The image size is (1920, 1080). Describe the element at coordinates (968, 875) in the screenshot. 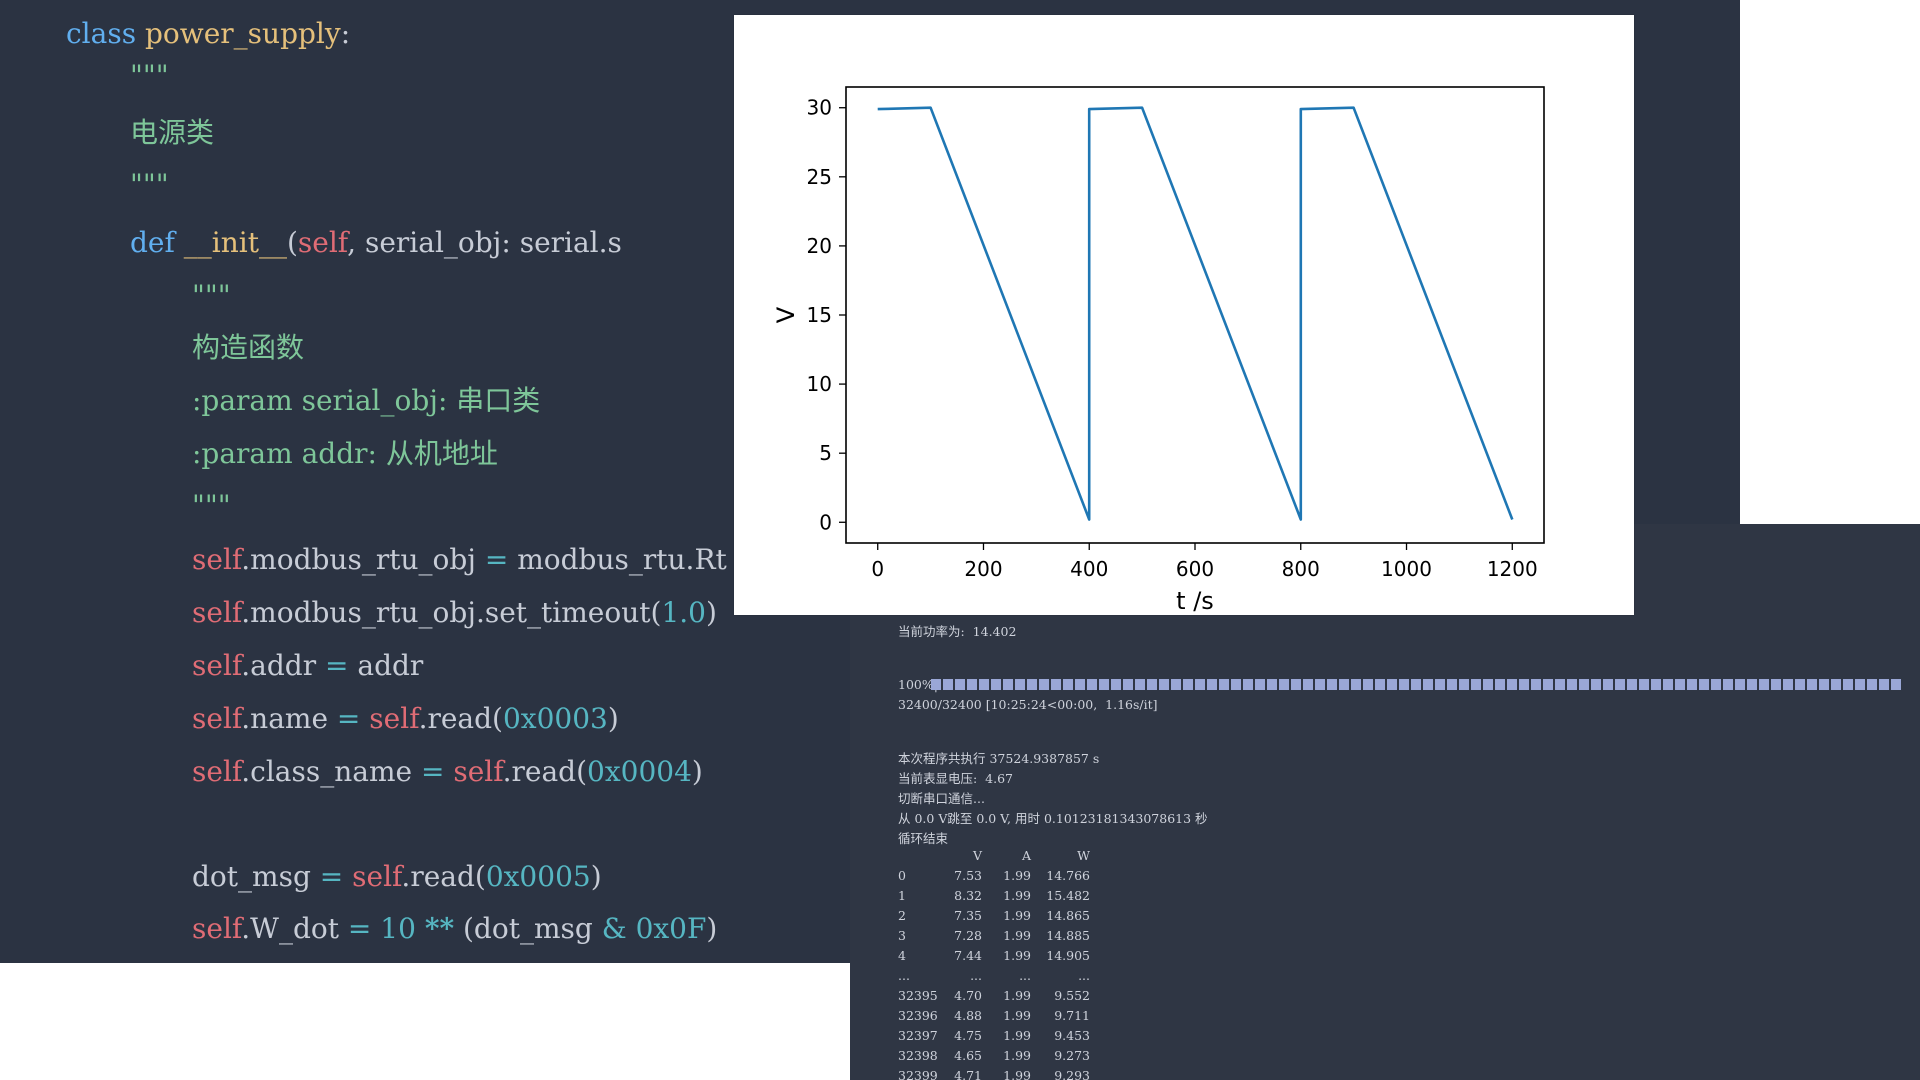

I see `table-cell: 7.53` at that location.